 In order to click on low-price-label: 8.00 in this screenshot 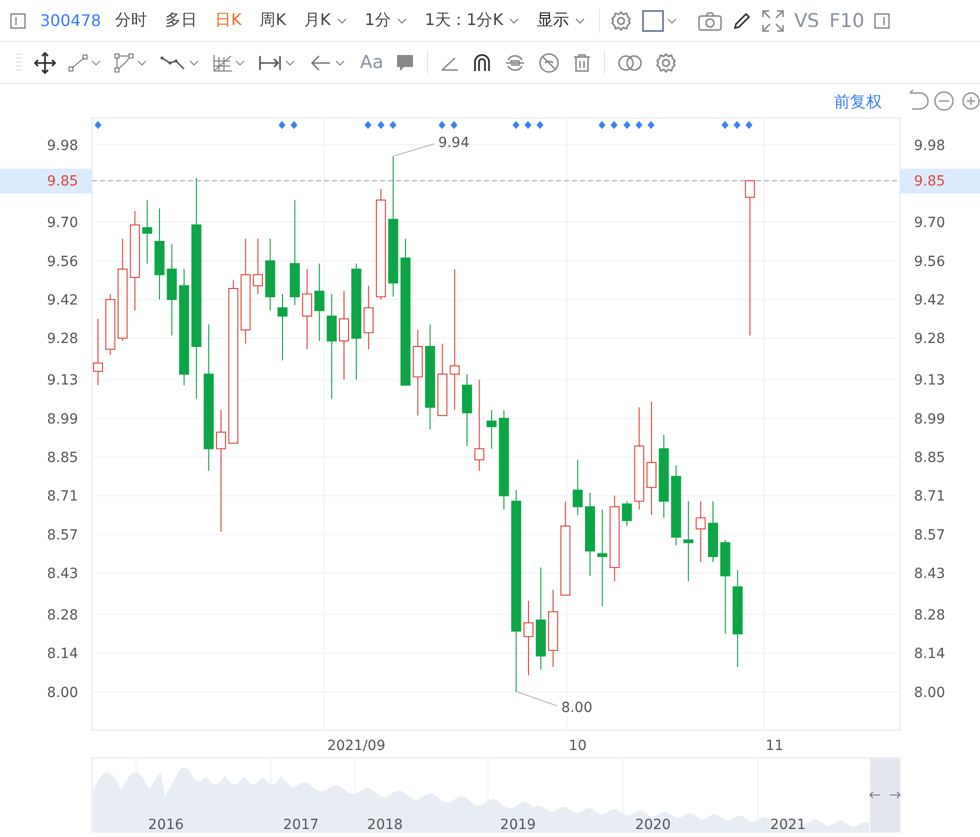, I will do `click(576, 708)`.